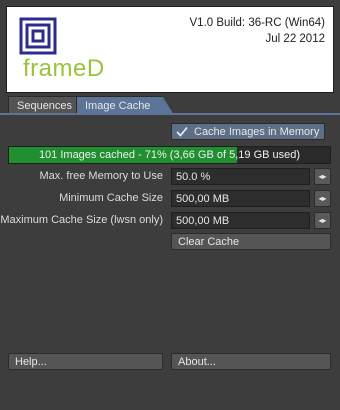 This screenshot has height=410, width=340. What do you see at coordinates (81, 220) in the screenshot?
I see `max-cache-size-label: Maximum Cache Size (lwsn only)` at bounding box center [81, 220].